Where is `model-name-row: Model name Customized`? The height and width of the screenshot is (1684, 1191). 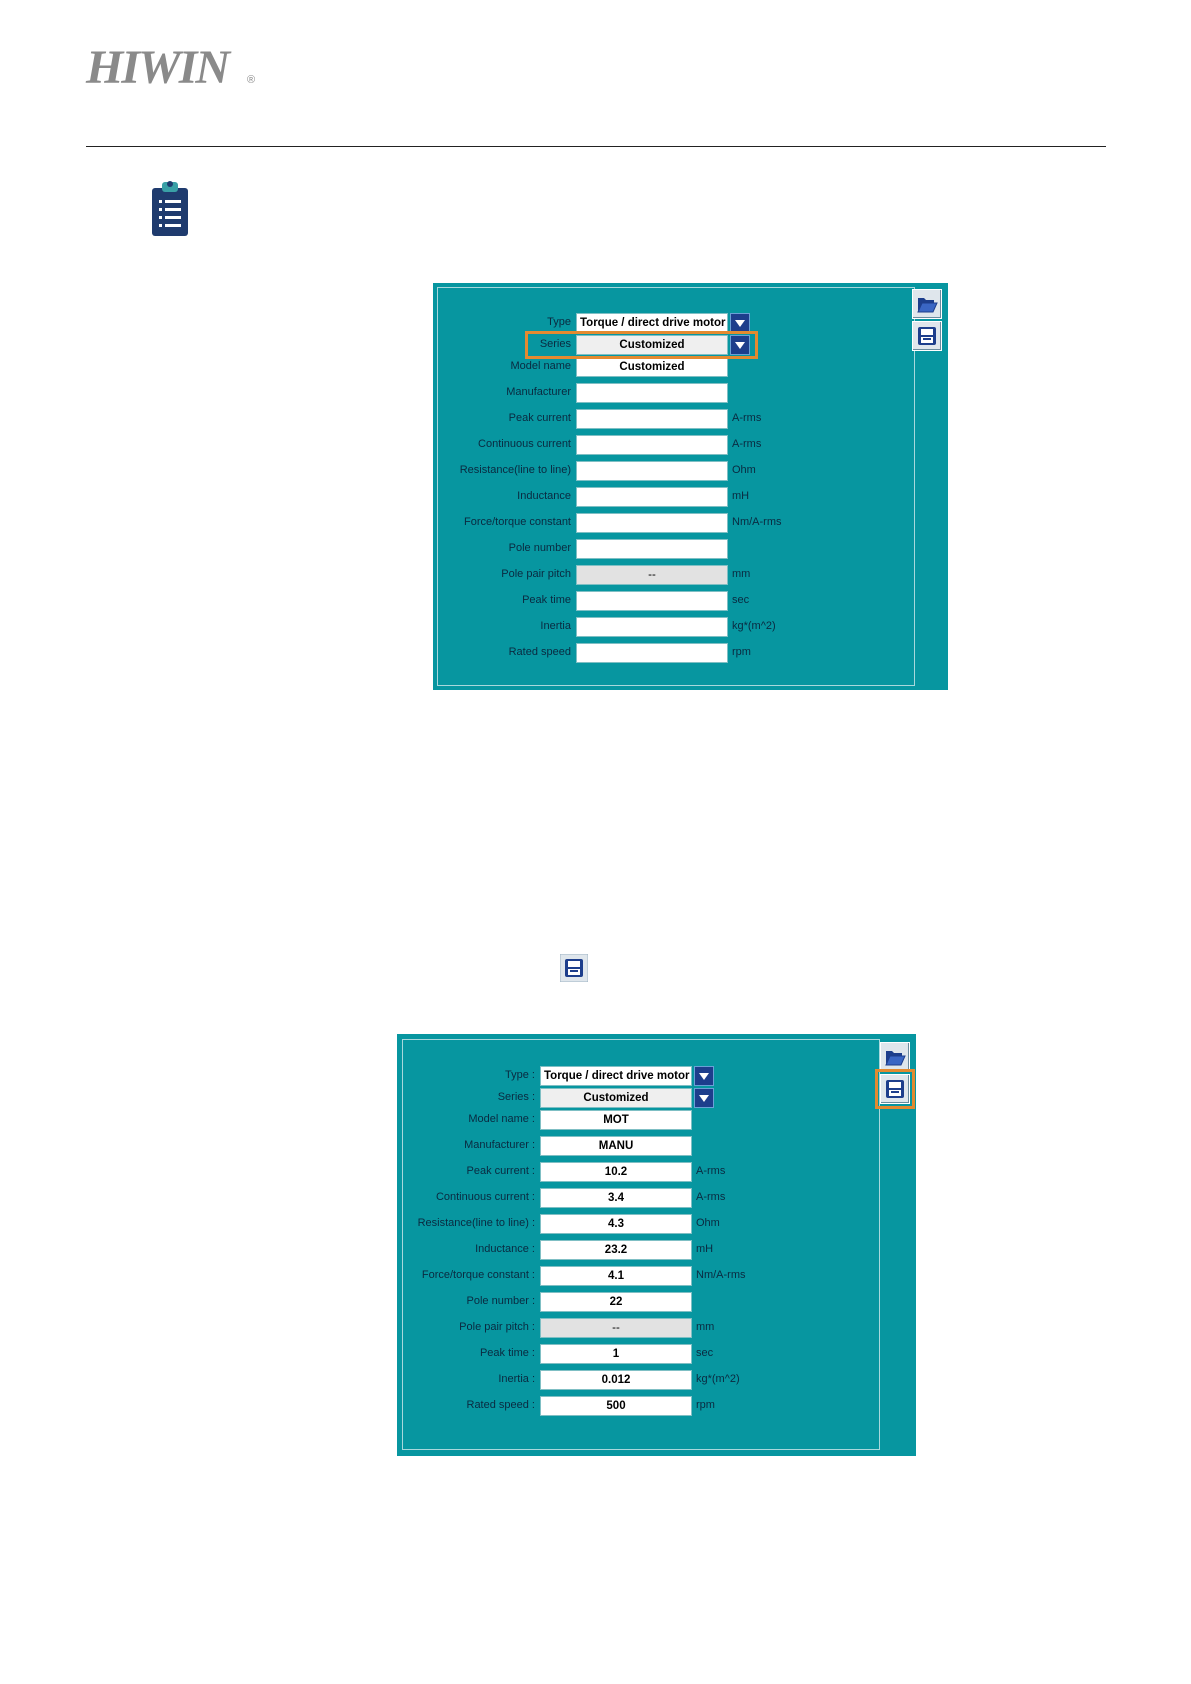
model-name-row: Model name Customized is located at coordinates (636, 368).